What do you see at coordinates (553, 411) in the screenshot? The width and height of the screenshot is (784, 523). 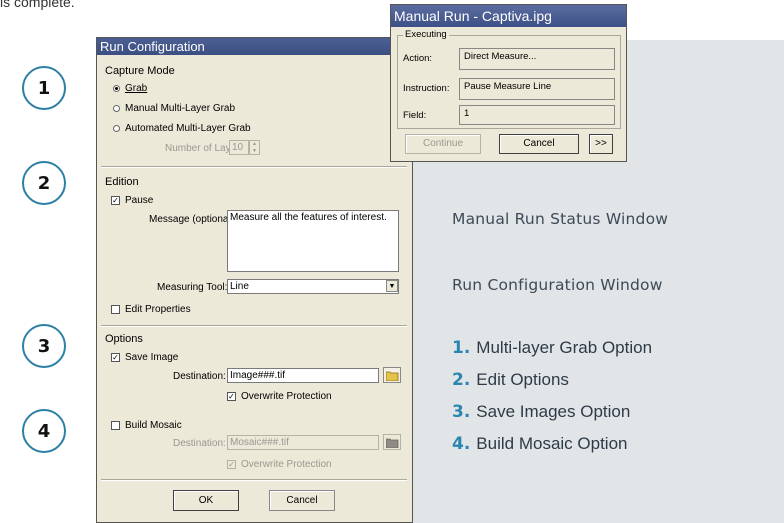 I see `legend-text: Save Images Option` at bounding box center [553, 411].